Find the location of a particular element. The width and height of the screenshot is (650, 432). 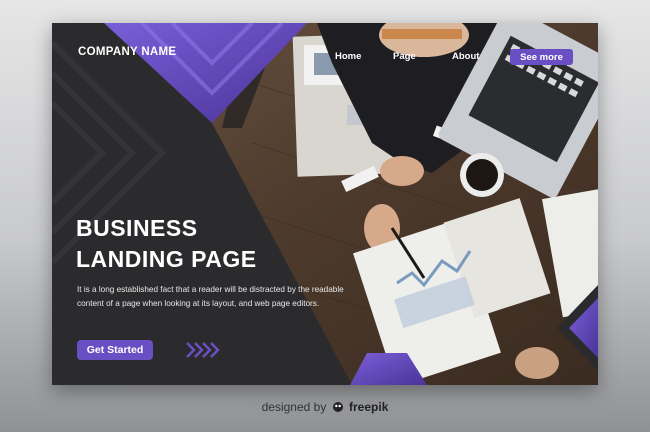

attribution-footer: designed by freepik is located at coordinates (325, 408).